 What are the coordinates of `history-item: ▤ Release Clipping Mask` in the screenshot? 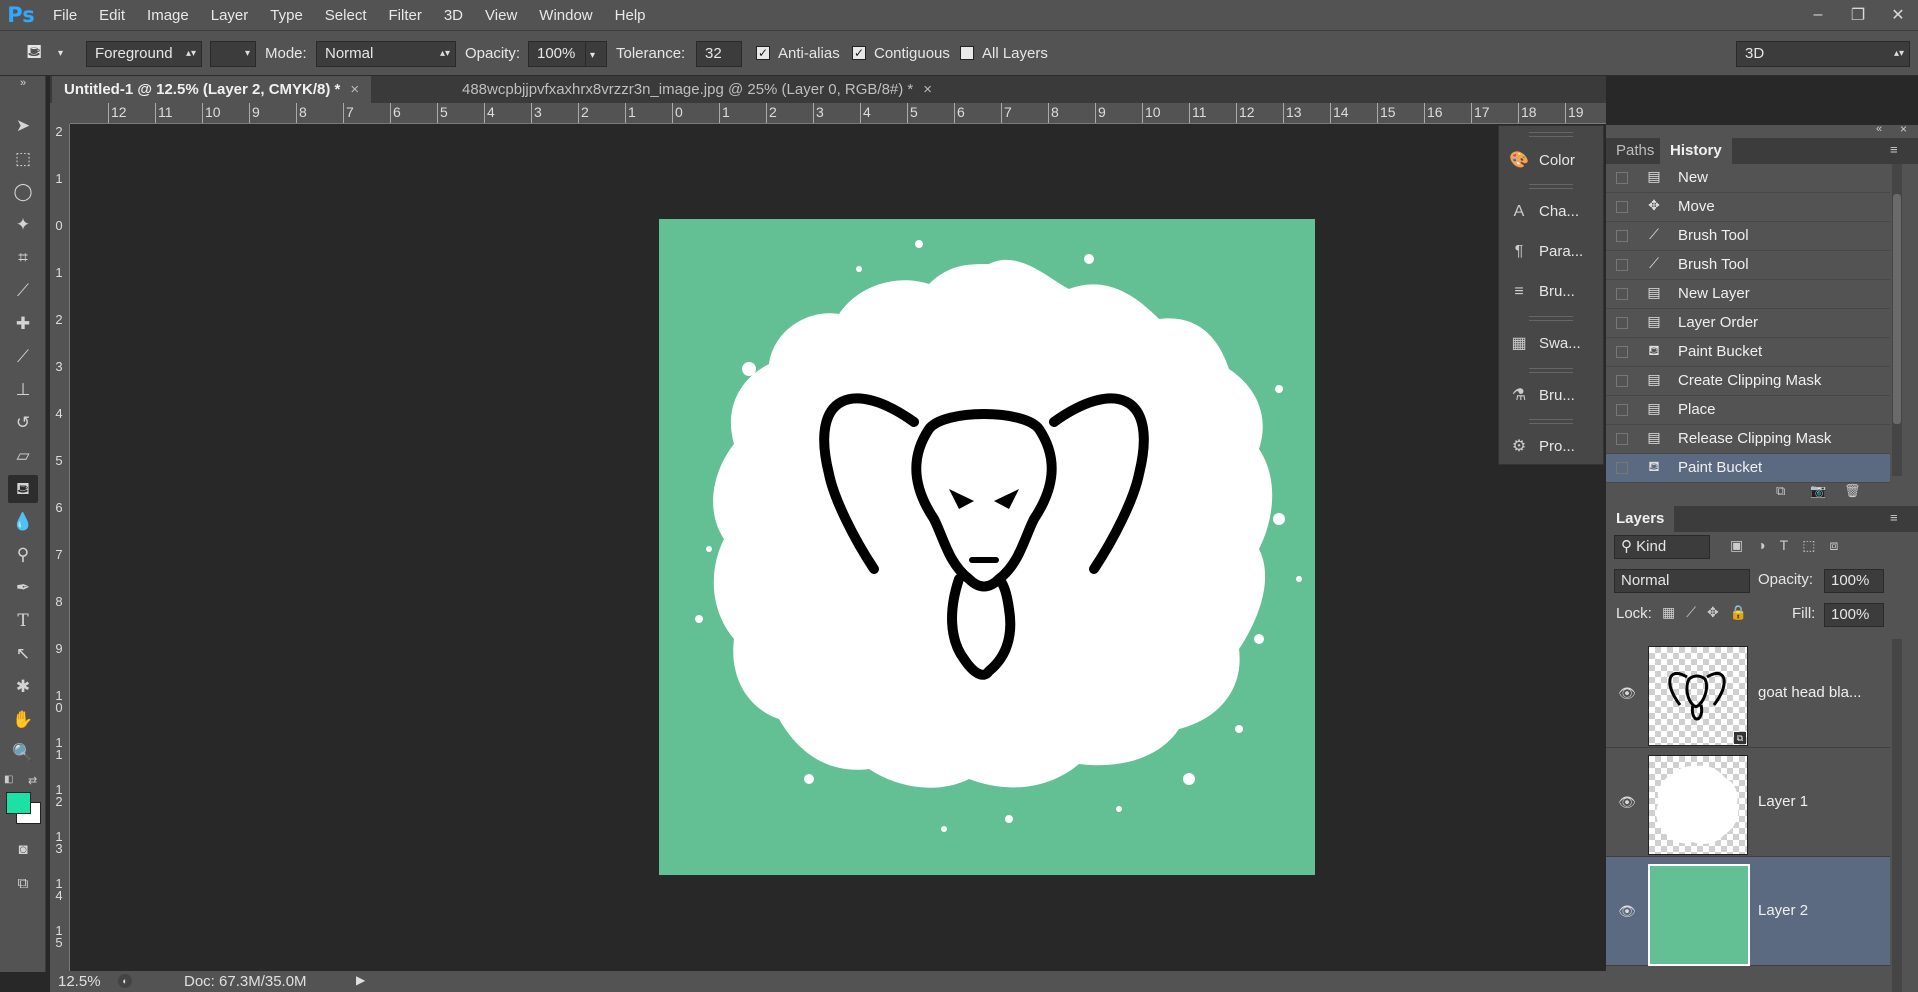 It's located at (1748, 439).